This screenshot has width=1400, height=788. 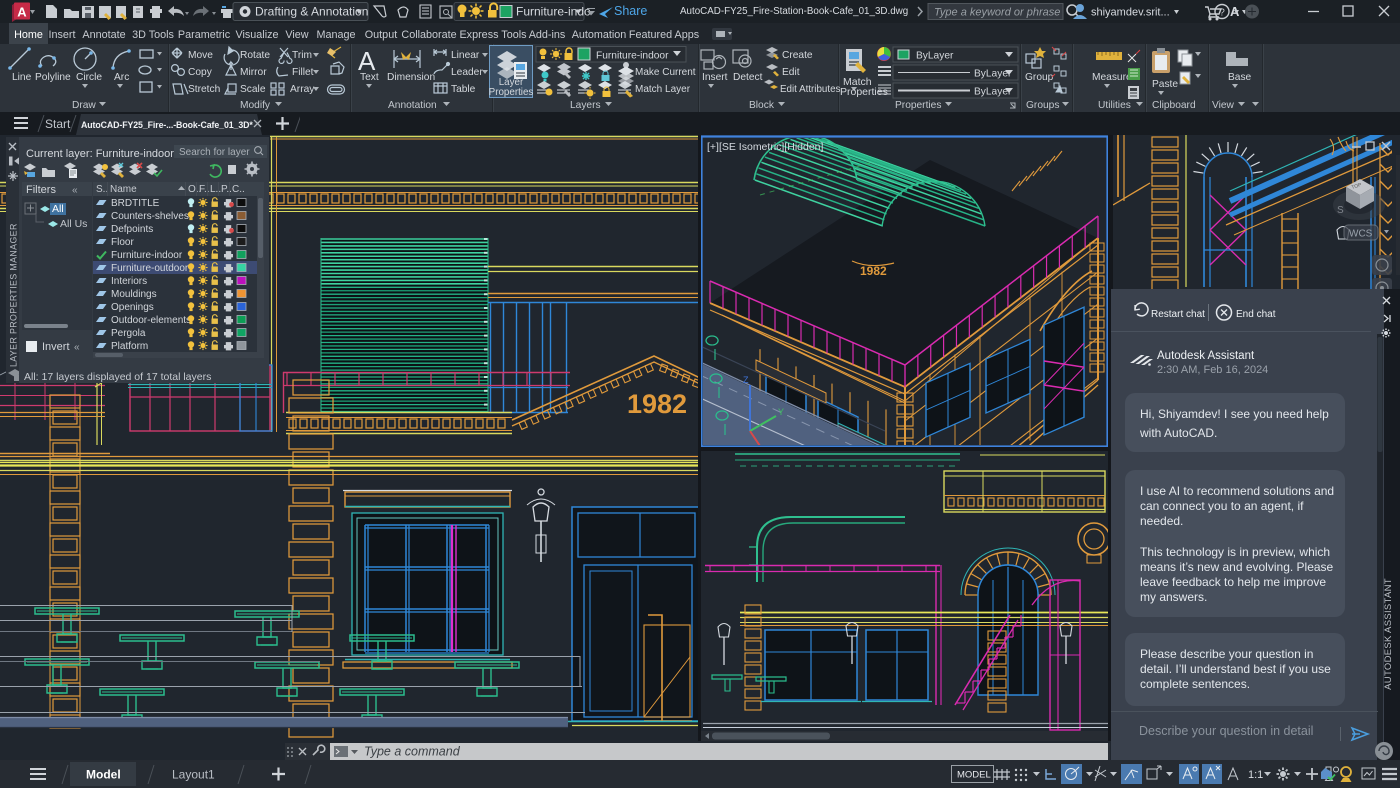 I want to click on svg-text: BRDTITLE, so click(x=135, y=203).